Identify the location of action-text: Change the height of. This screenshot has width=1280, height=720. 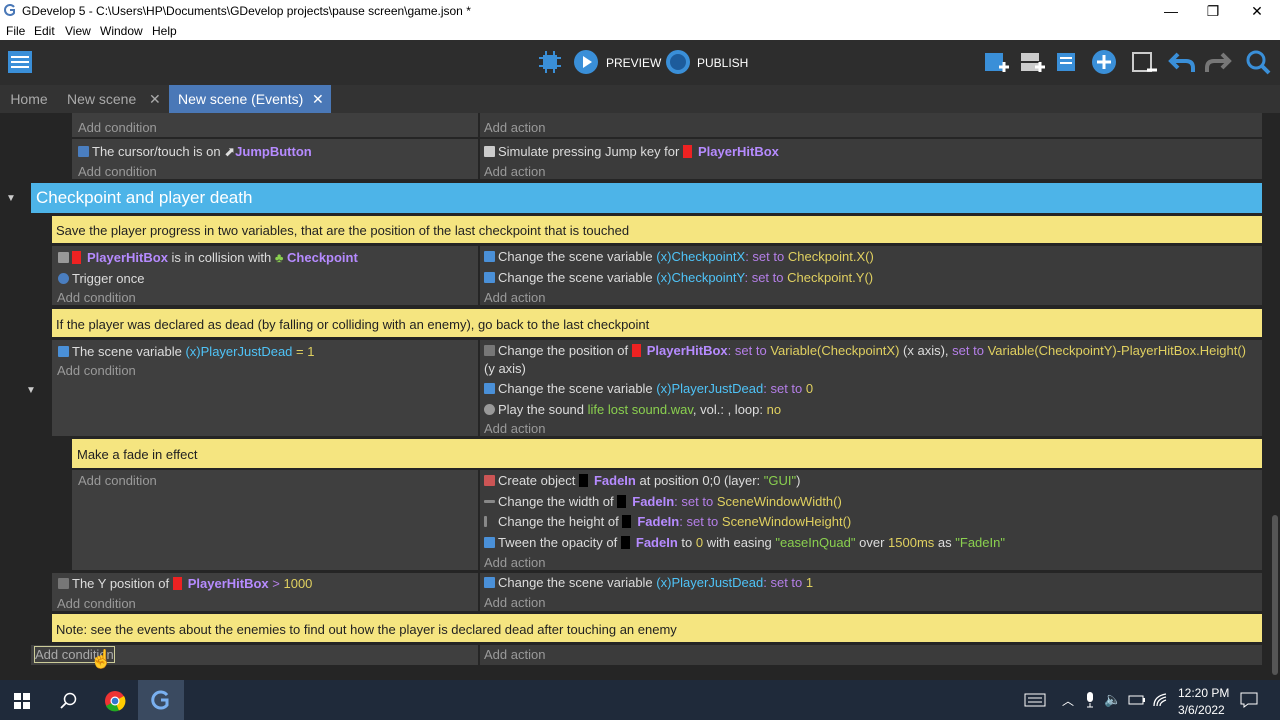
(558, 521).